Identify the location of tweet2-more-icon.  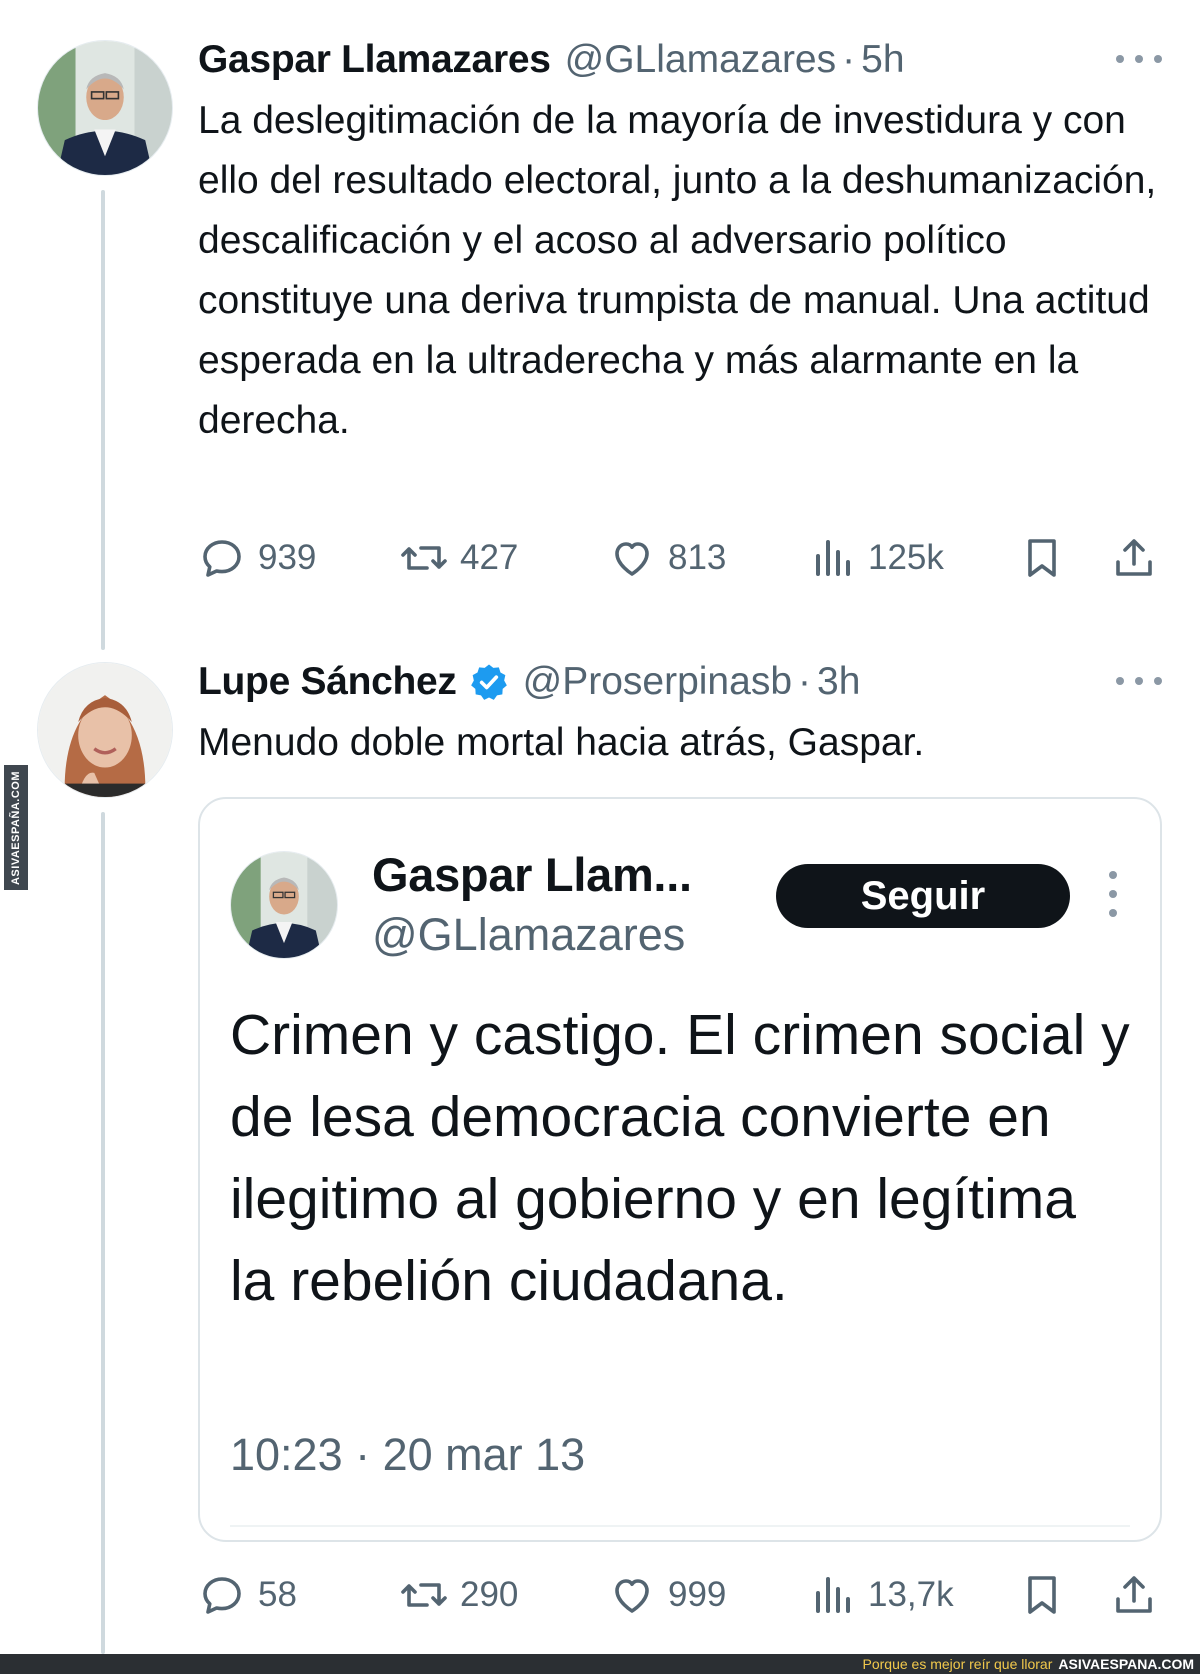
(1139, 681).